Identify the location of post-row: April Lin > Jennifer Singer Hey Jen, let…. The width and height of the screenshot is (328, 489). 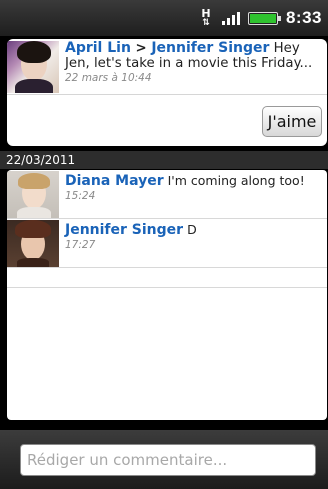
(167, 66).